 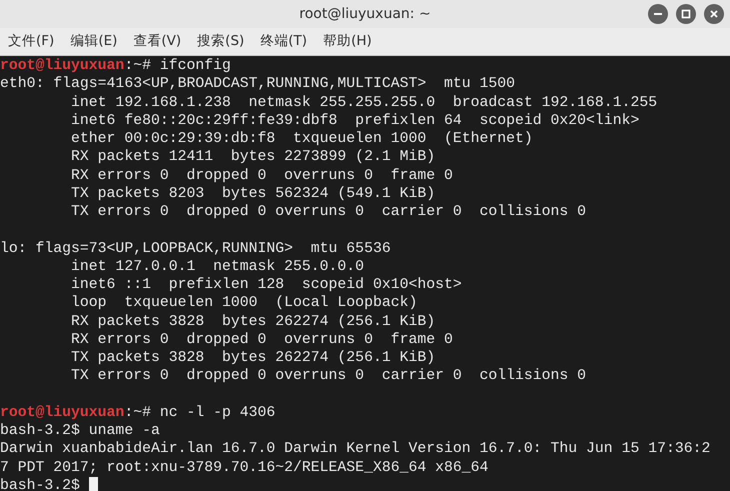 What do you see at coordinates (115, 66) in the screenshot?
I see `prompt-line: root@liuyuxuan:~# ifconfig` at bounding box center [115, 66].